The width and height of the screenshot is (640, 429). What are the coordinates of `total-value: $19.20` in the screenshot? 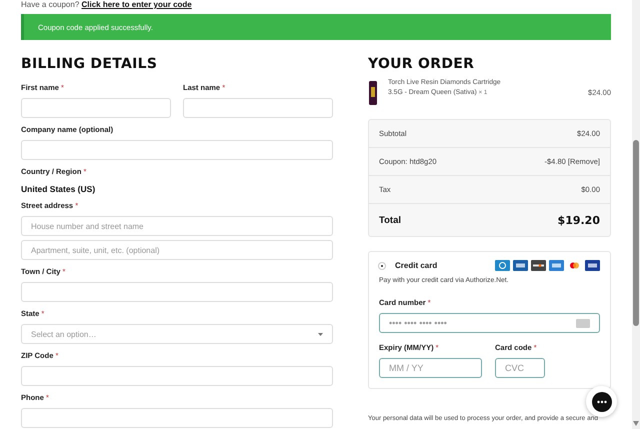 It's located at (579, 220).